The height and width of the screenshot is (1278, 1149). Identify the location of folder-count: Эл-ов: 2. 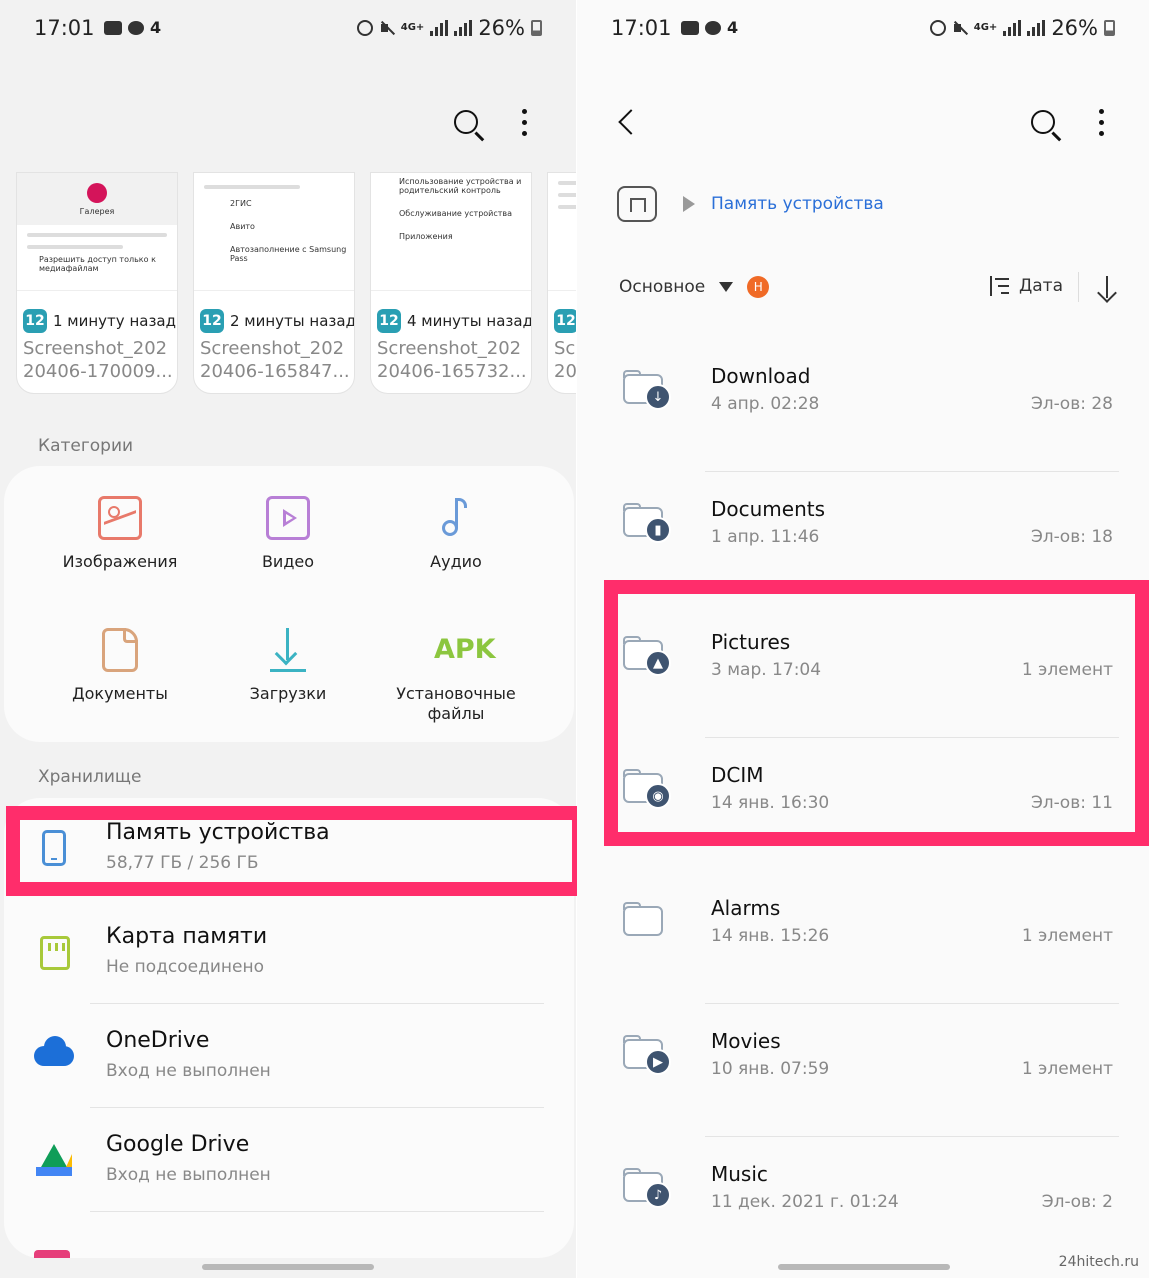
(1077, 1202).